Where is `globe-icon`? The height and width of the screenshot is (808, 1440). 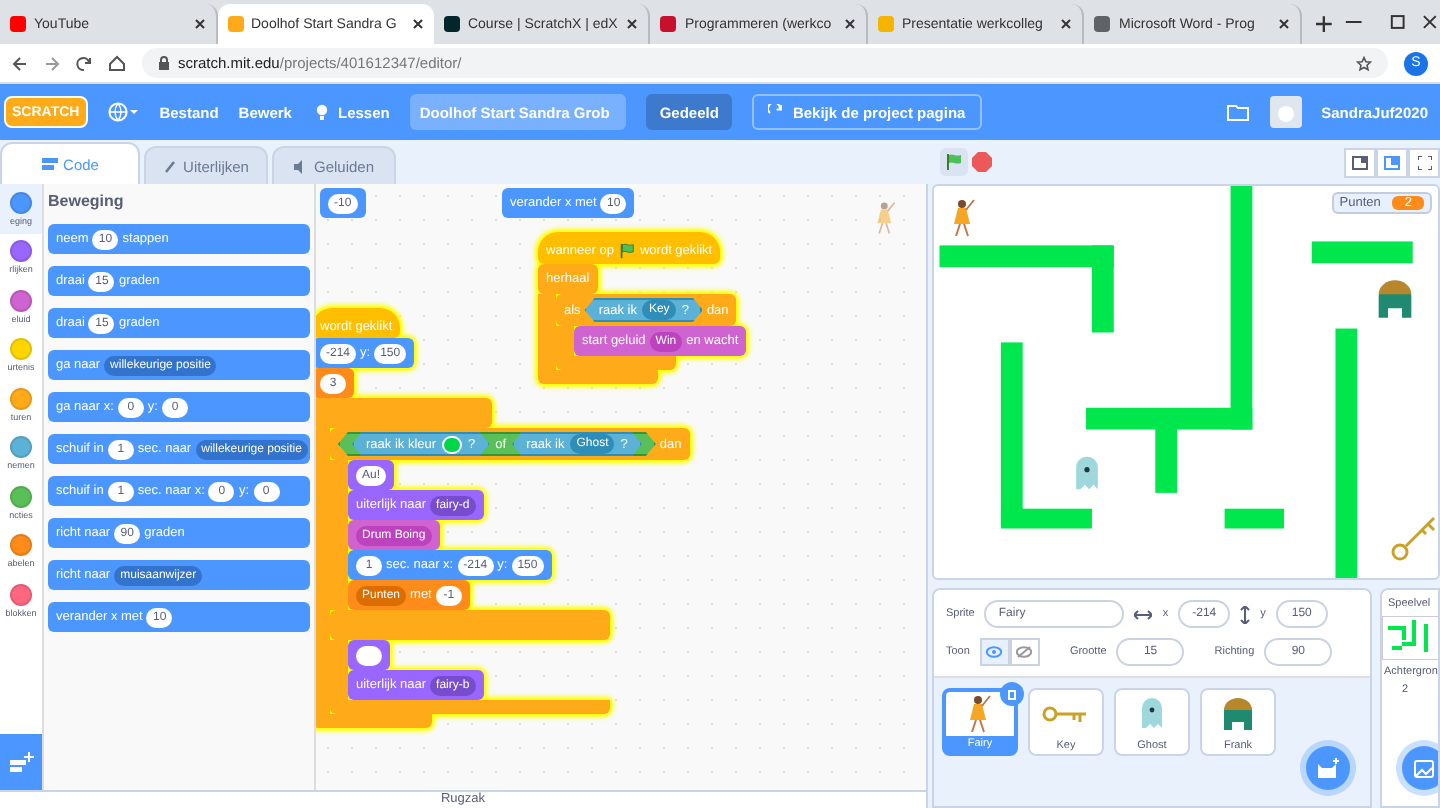 globe-icon is located at coordinates (123, 112).